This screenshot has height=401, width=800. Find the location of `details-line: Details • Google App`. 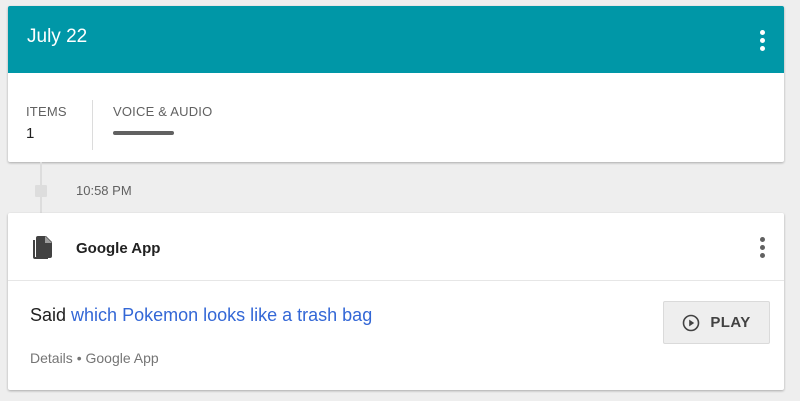

details-line: Details • Google App is located at coordinates (94, 358).